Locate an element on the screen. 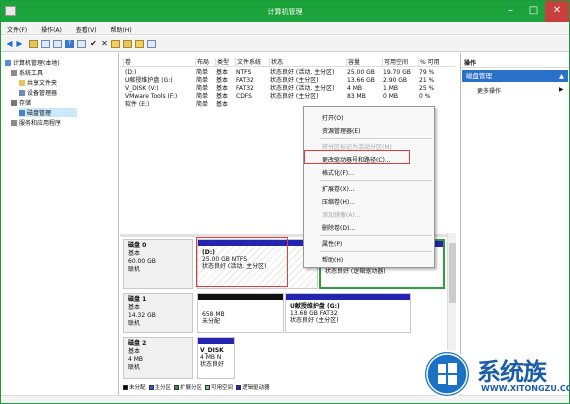 This screenshot has height=404, width=570. menu-view: 查看(V) is located at coordinates (86, 28).